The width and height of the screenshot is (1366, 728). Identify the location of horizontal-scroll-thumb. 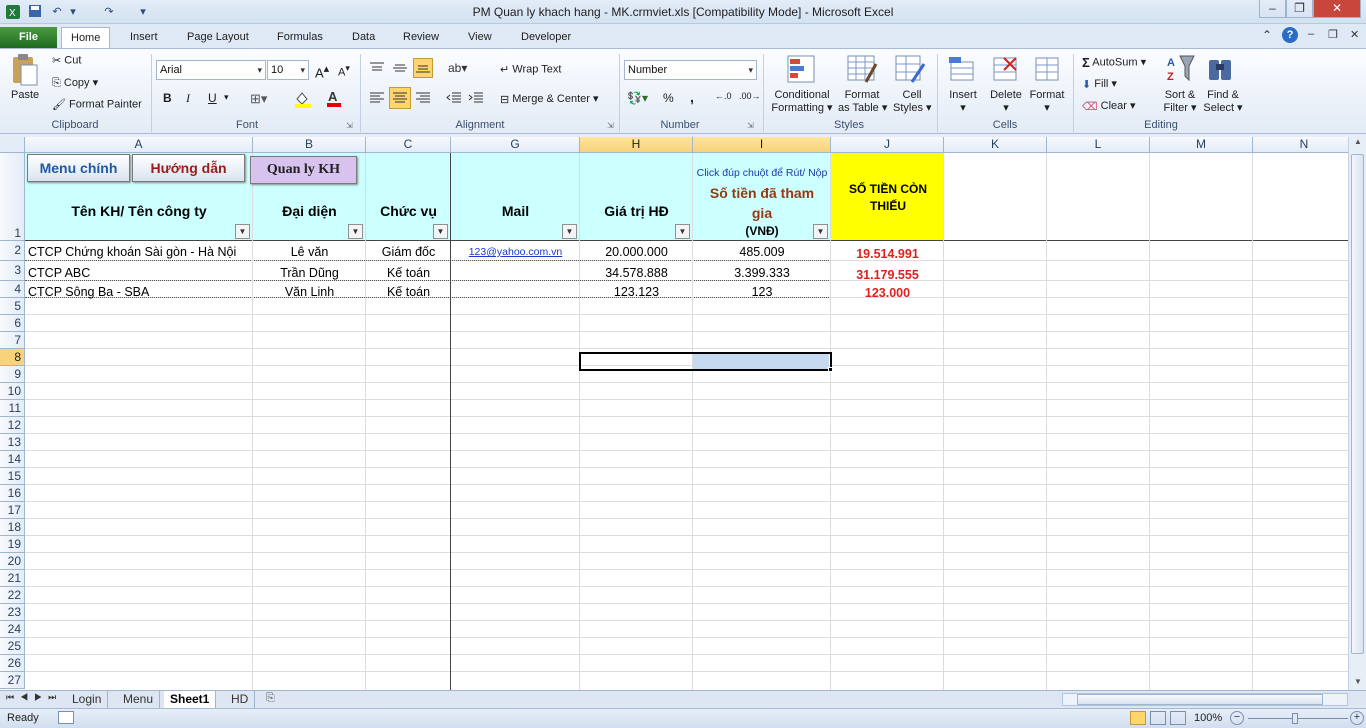
(1200, 699).